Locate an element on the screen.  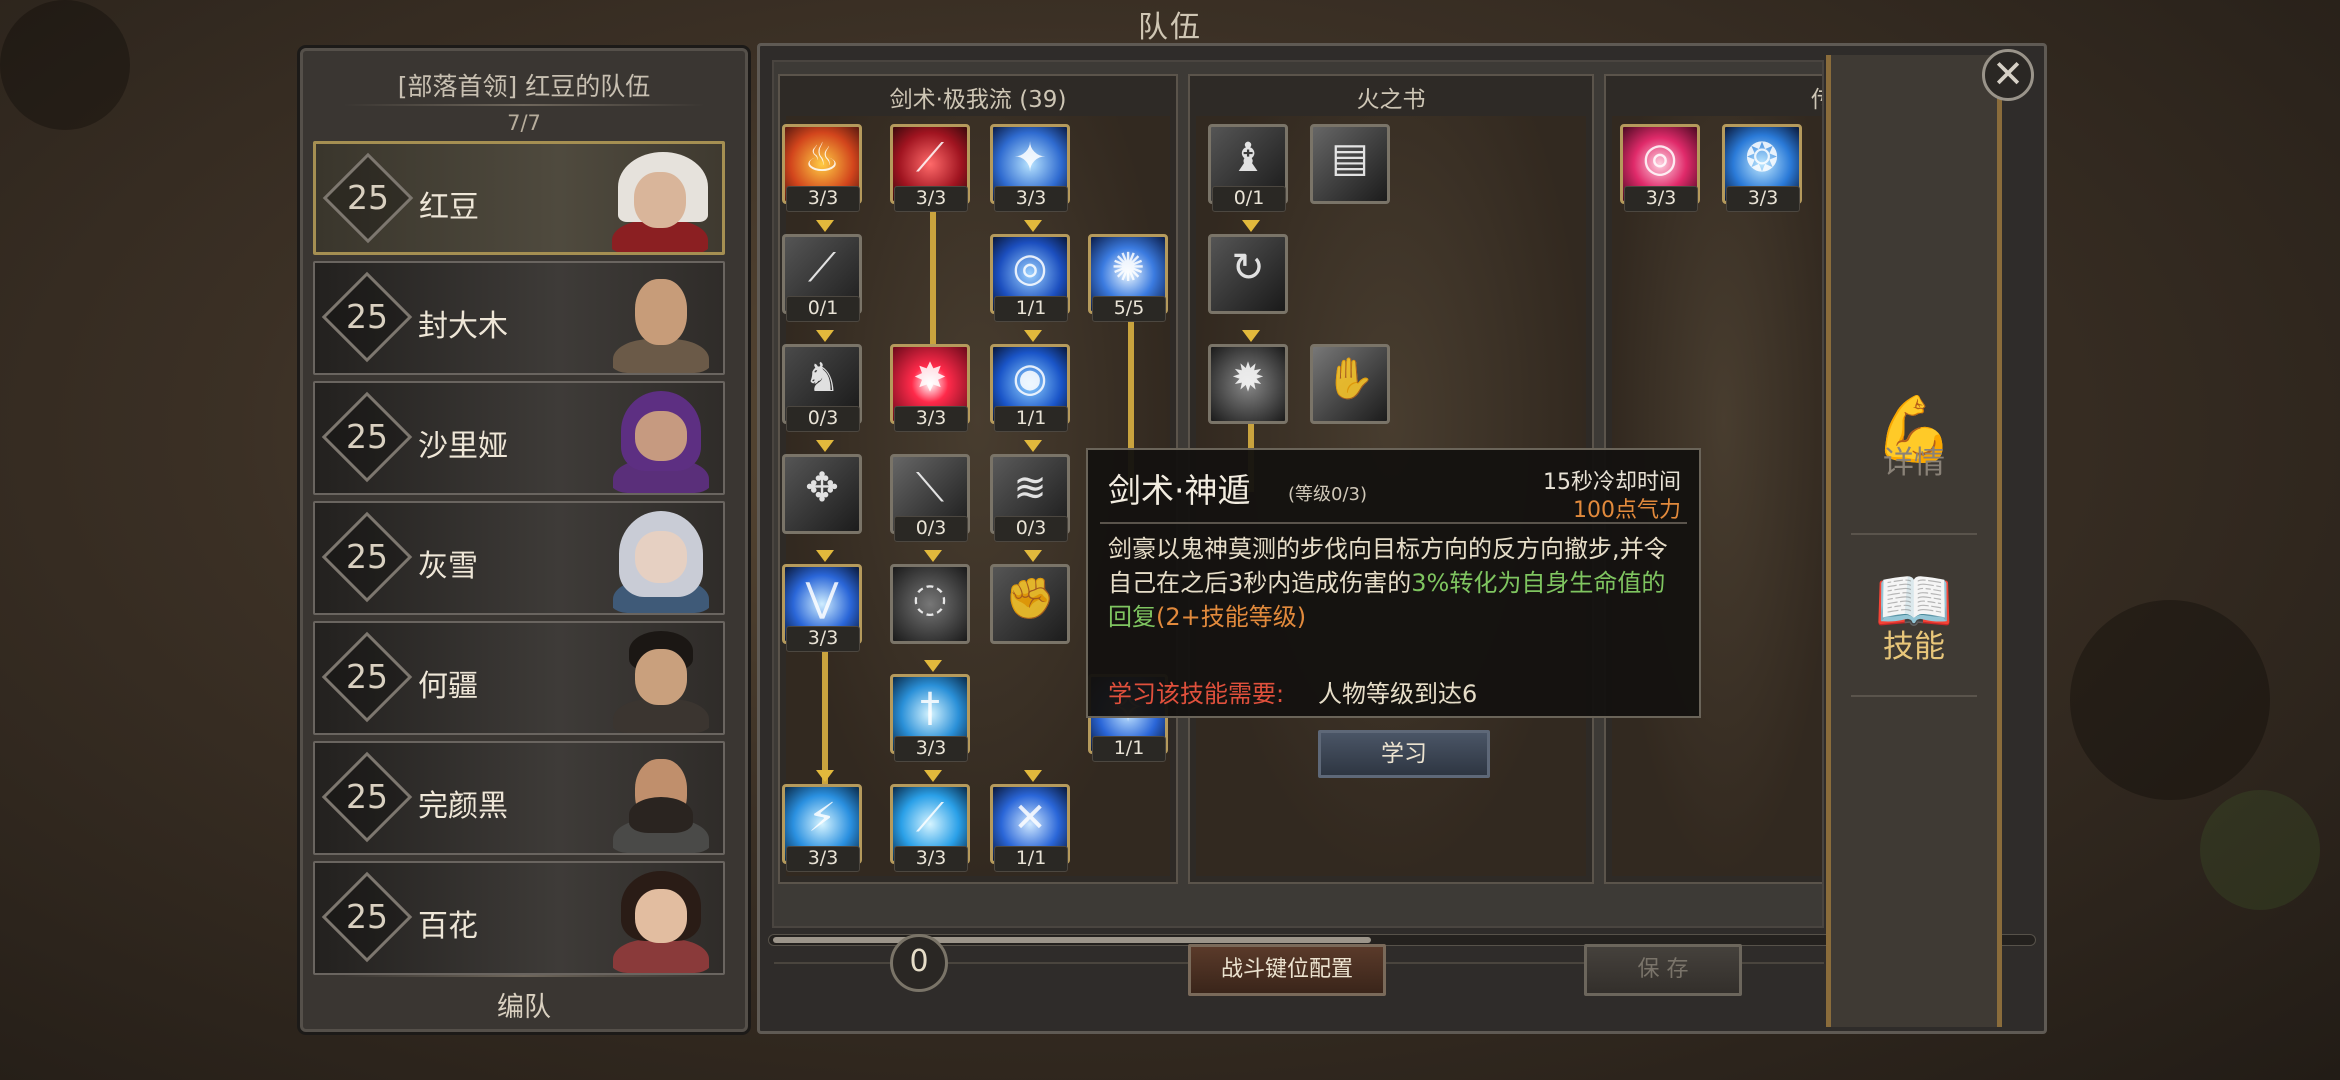
member-name: 沙里娅 is located at coordinates (463, 446).